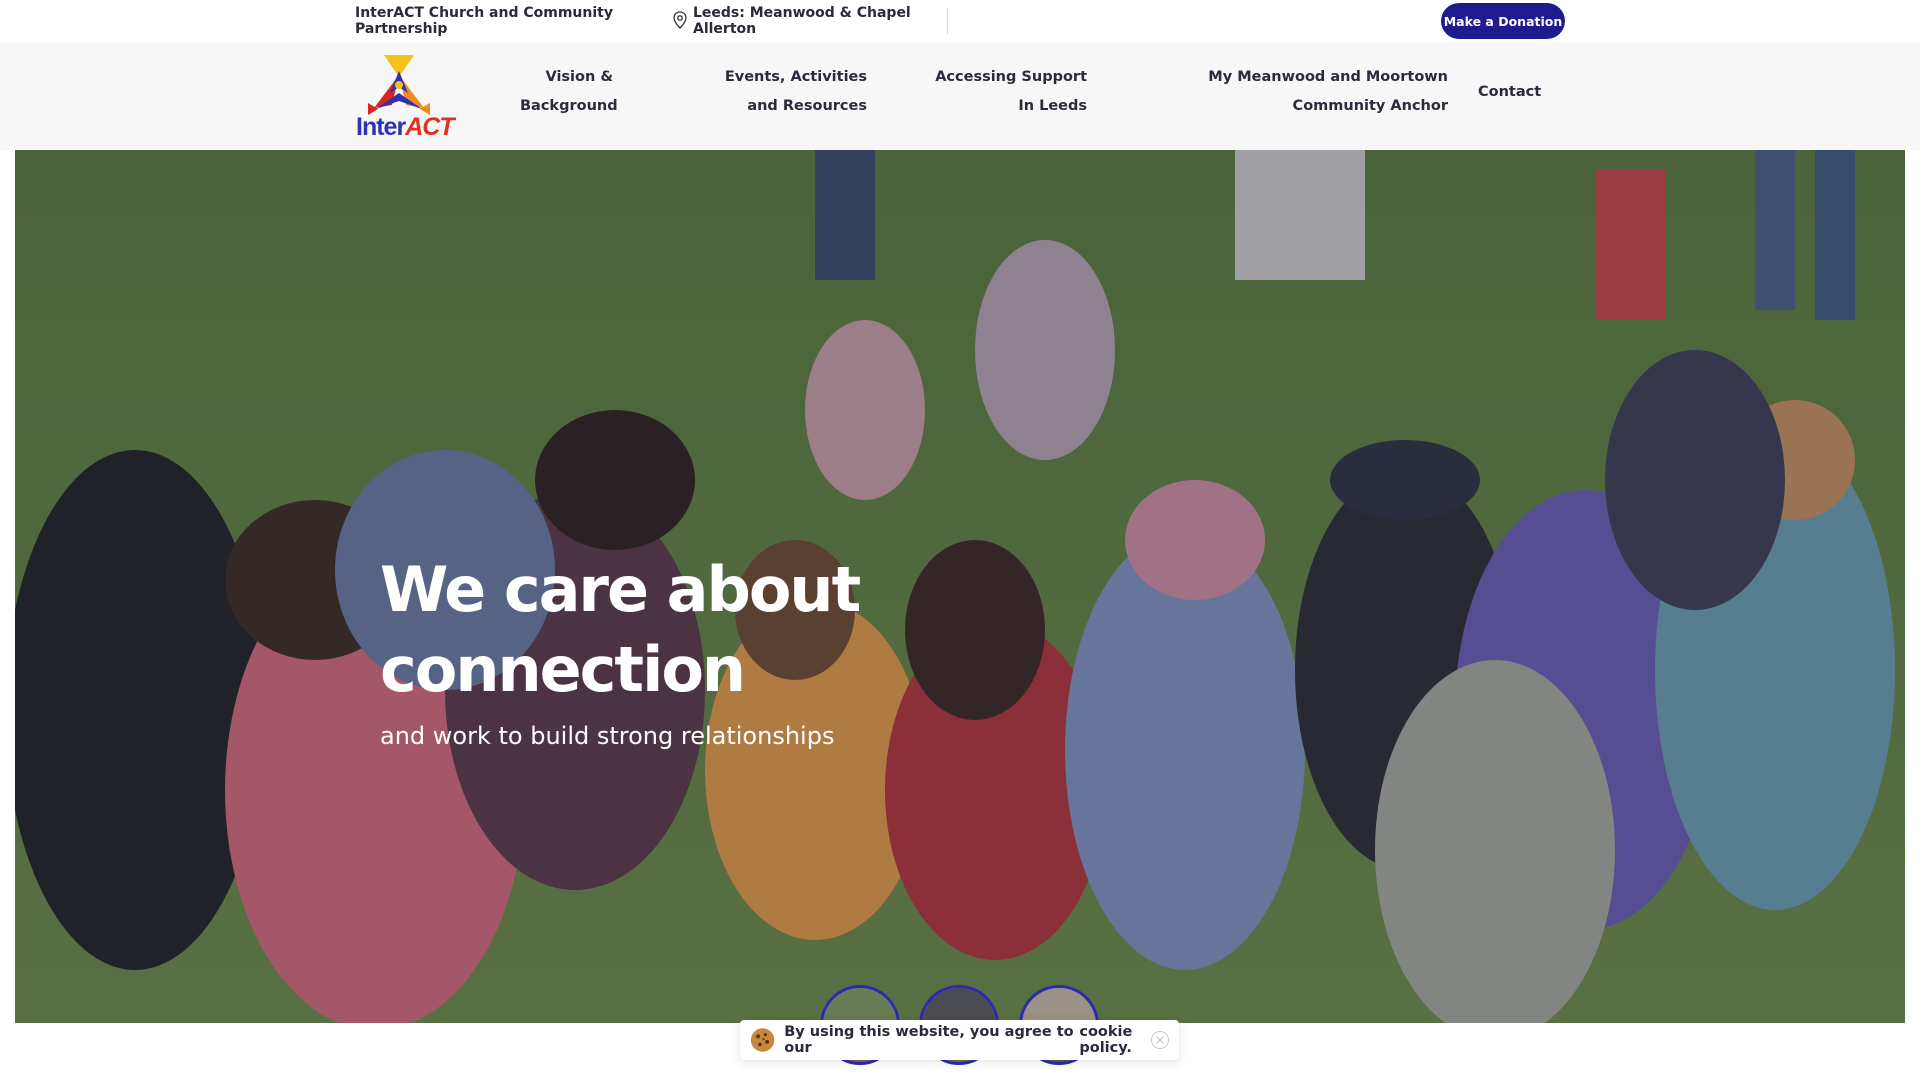 Image resolution: width=1920 pixels, height=1080 pixels. What do you see at coordinates (929, 1040) in the screenshot?
I see `cookie-text: By using this website, you agree to our` at bounding box center [929, 1040].